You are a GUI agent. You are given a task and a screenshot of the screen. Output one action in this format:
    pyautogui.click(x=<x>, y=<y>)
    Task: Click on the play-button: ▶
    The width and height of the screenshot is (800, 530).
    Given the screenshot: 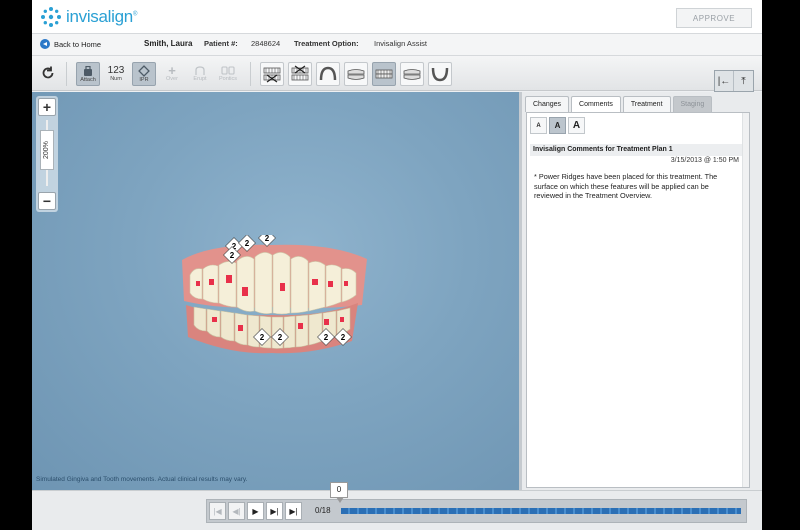 What is the action you would take?
    pyautogui.click(x=255, y=511)
    